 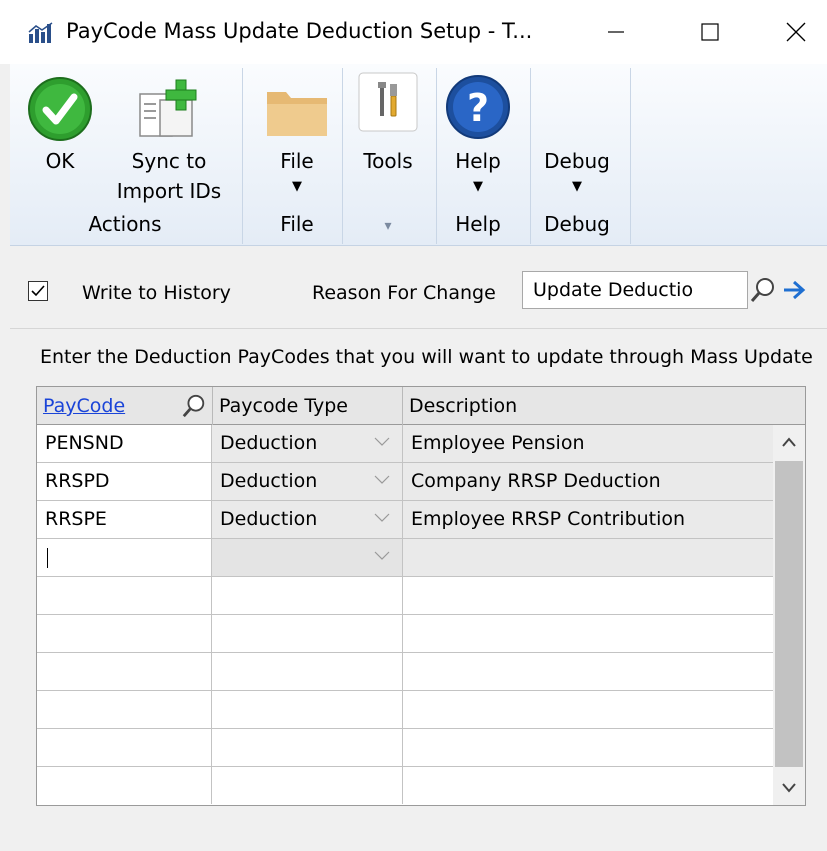 I want to click on description-cell: Company RRSP Deduction, so click(x=588, y=481).